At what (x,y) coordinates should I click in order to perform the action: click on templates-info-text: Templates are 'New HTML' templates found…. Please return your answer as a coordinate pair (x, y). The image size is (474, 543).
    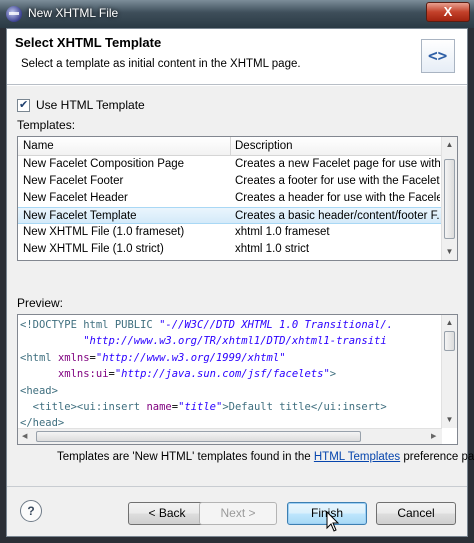
    Looking at the image, I should click on (265, 457).